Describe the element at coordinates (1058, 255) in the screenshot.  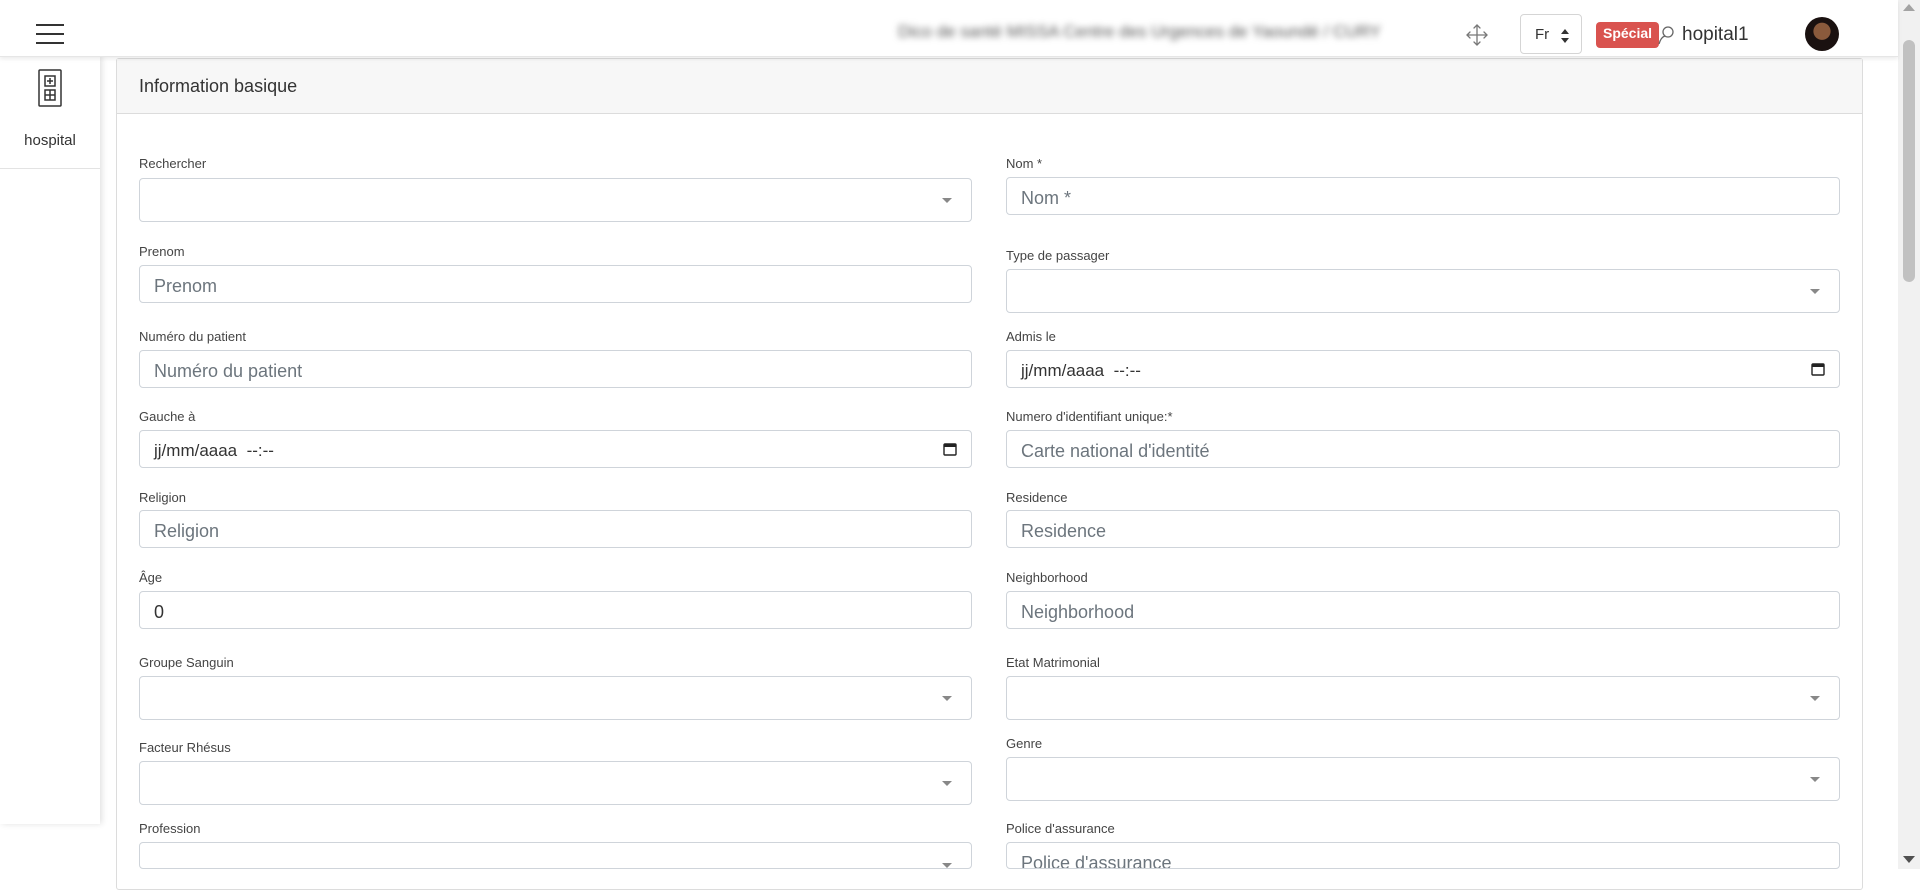
I see `type-passager-label: Type de passager` at that location.